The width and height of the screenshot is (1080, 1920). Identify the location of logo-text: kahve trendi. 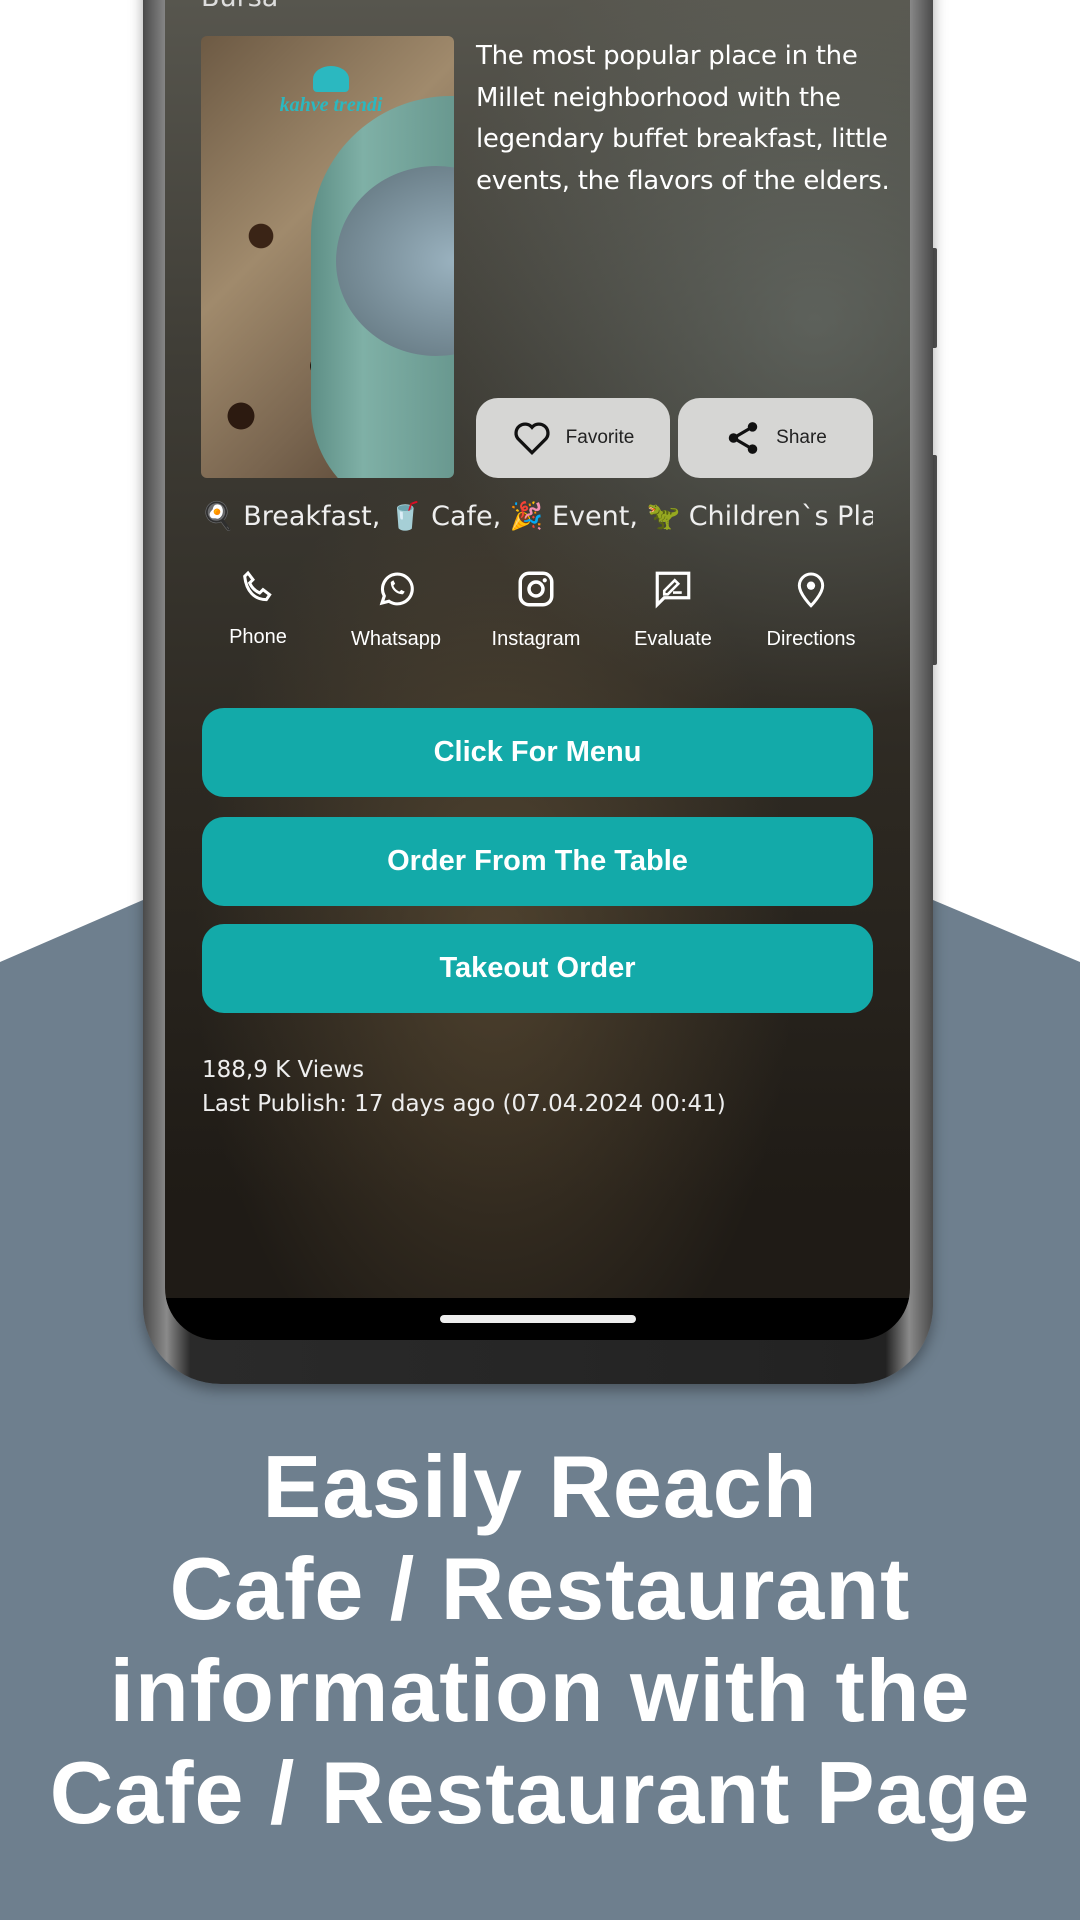
(331, 105).